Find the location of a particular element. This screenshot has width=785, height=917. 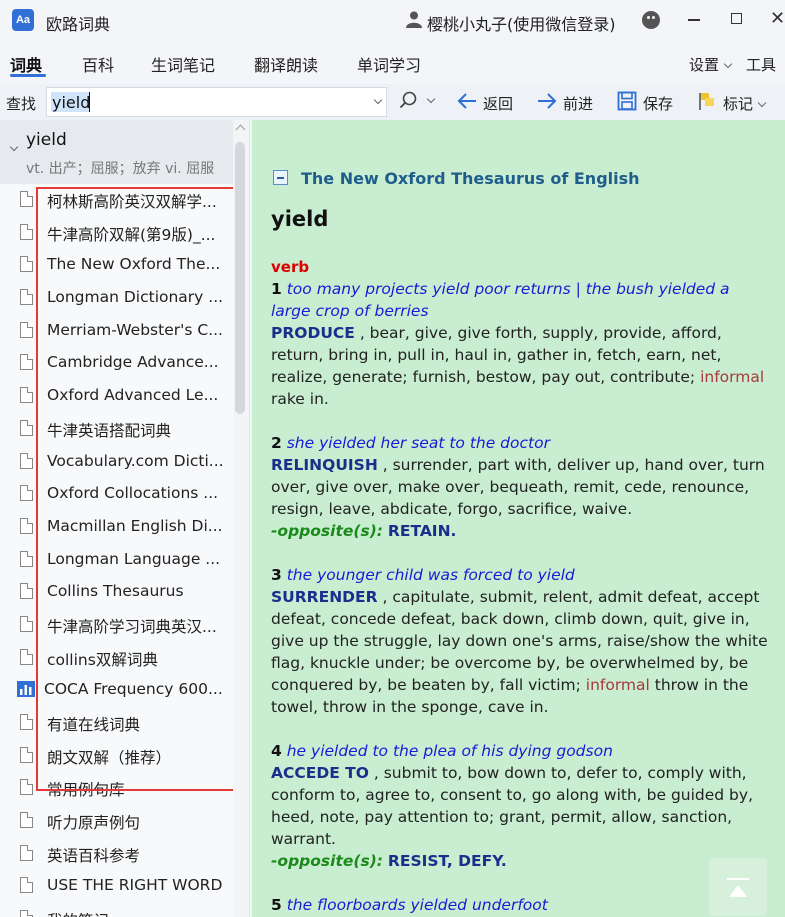

user-account-name: 樱桃小丸子(使用微信登录) is located at coordinates (521, 23).